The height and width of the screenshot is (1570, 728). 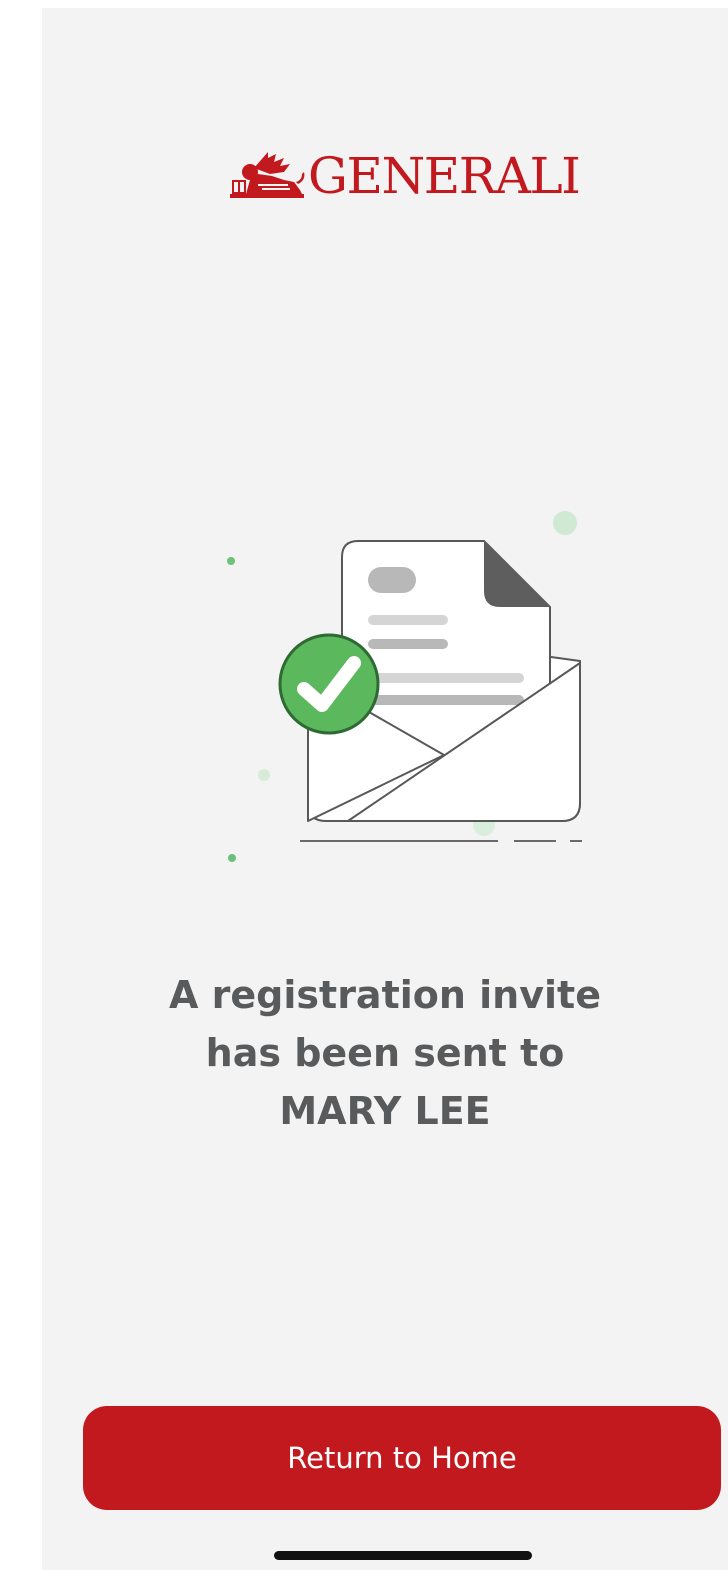 I want to click on message-line-1: A registration invite, so click(x=385, y=995).